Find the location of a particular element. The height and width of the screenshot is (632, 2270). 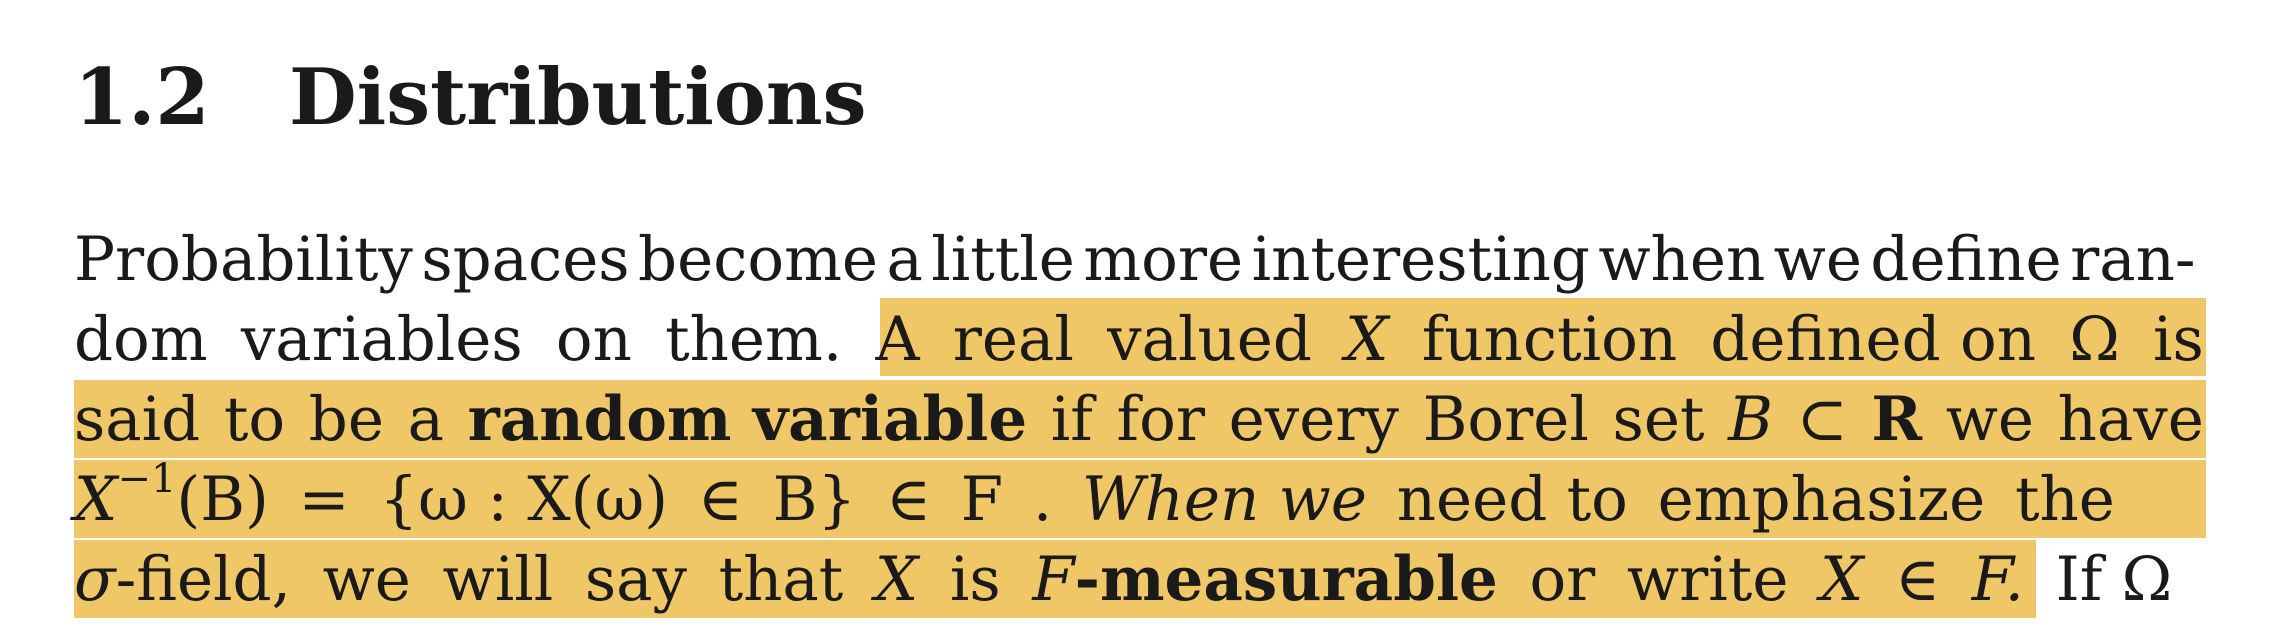

text-run: set is located at coordinates (1658, 419).